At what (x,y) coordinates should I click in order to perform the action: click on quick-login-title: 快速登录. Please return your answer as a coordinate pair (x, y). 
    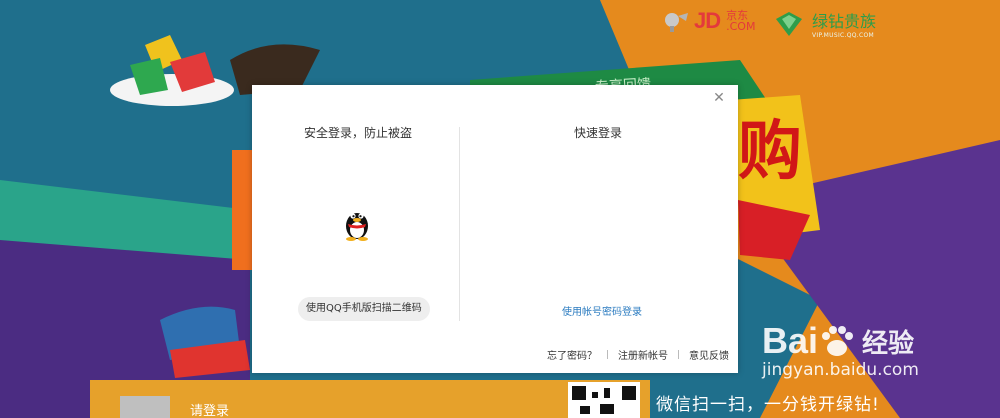
    Looking at the image, I should click on (598, 133).